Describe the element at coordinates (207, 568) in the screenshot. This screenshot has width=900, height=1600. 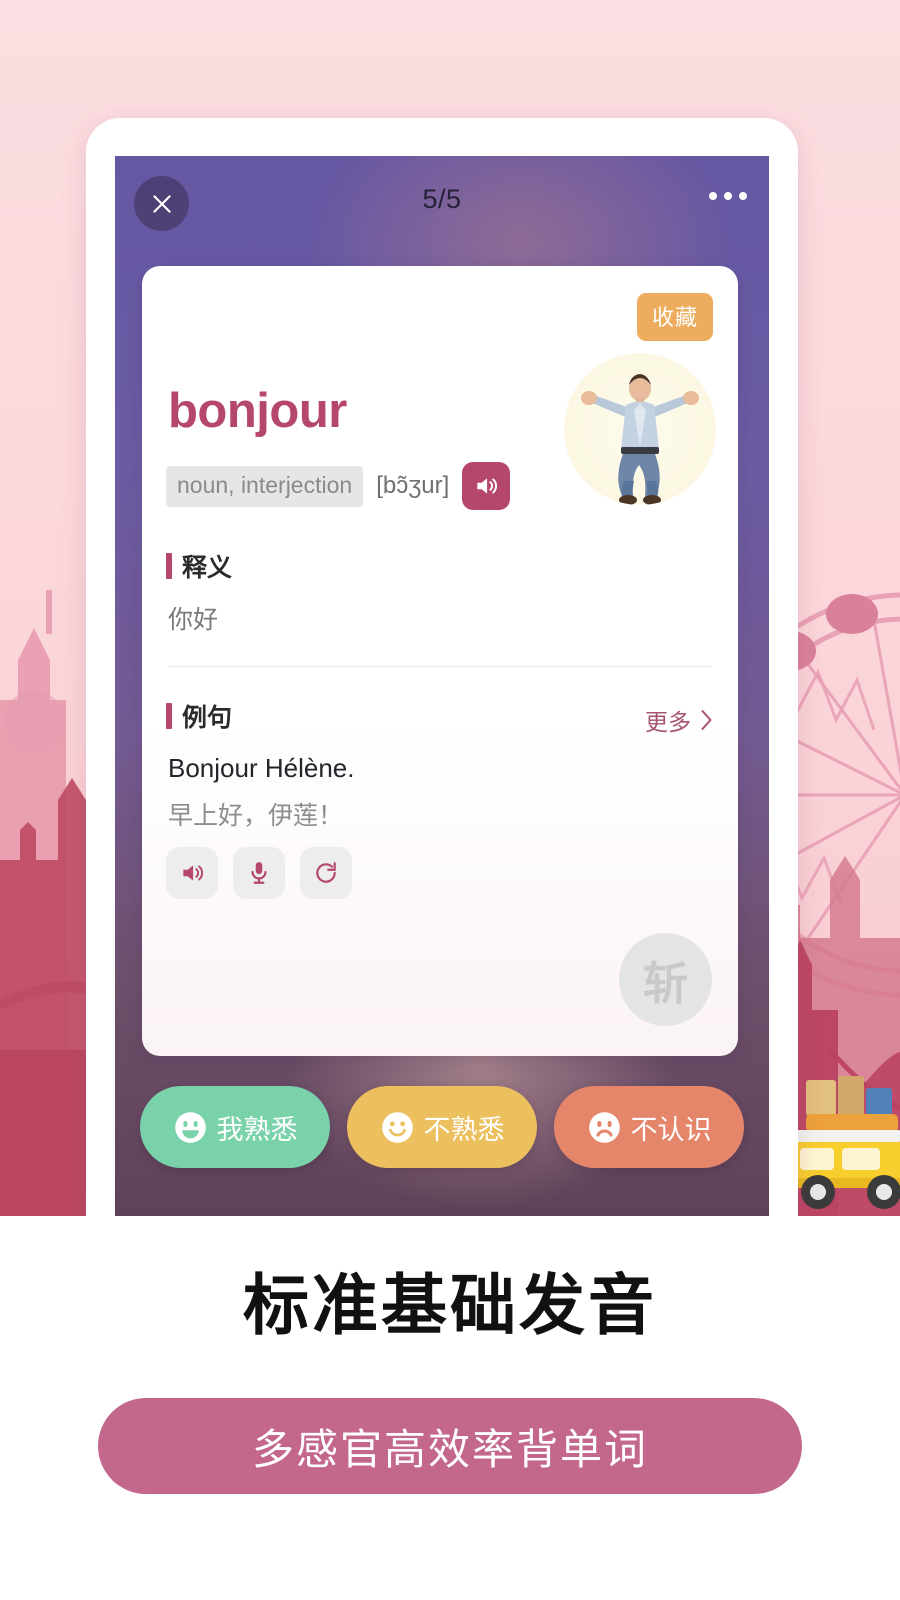
I see `definition-heading-label: 释义` at that location.